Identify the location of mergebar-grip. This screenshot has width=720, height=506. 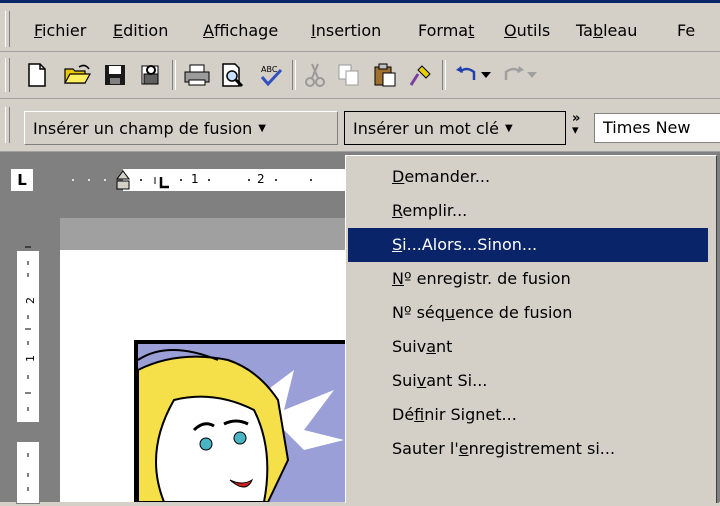
(7, 125).